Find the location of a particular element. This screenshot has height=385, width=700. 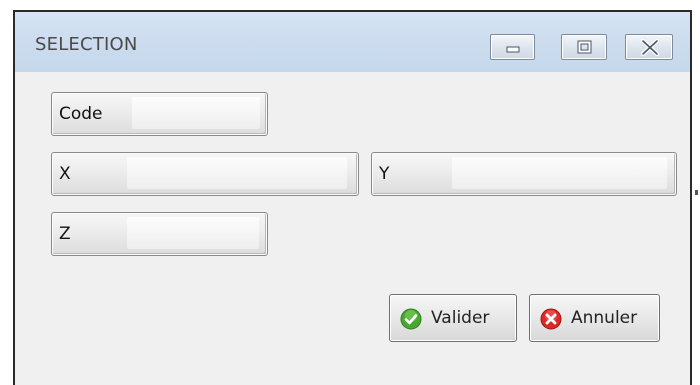

close-button is located at coordinates (649, 47).